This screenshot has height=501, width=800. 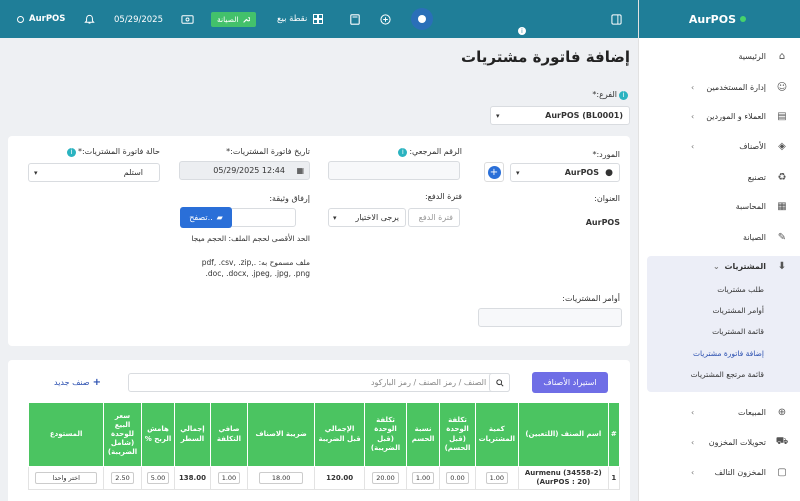 I want to click on col-total-before-tax: الإجمالي قبل الضريبة, so click(x=340, y=434).